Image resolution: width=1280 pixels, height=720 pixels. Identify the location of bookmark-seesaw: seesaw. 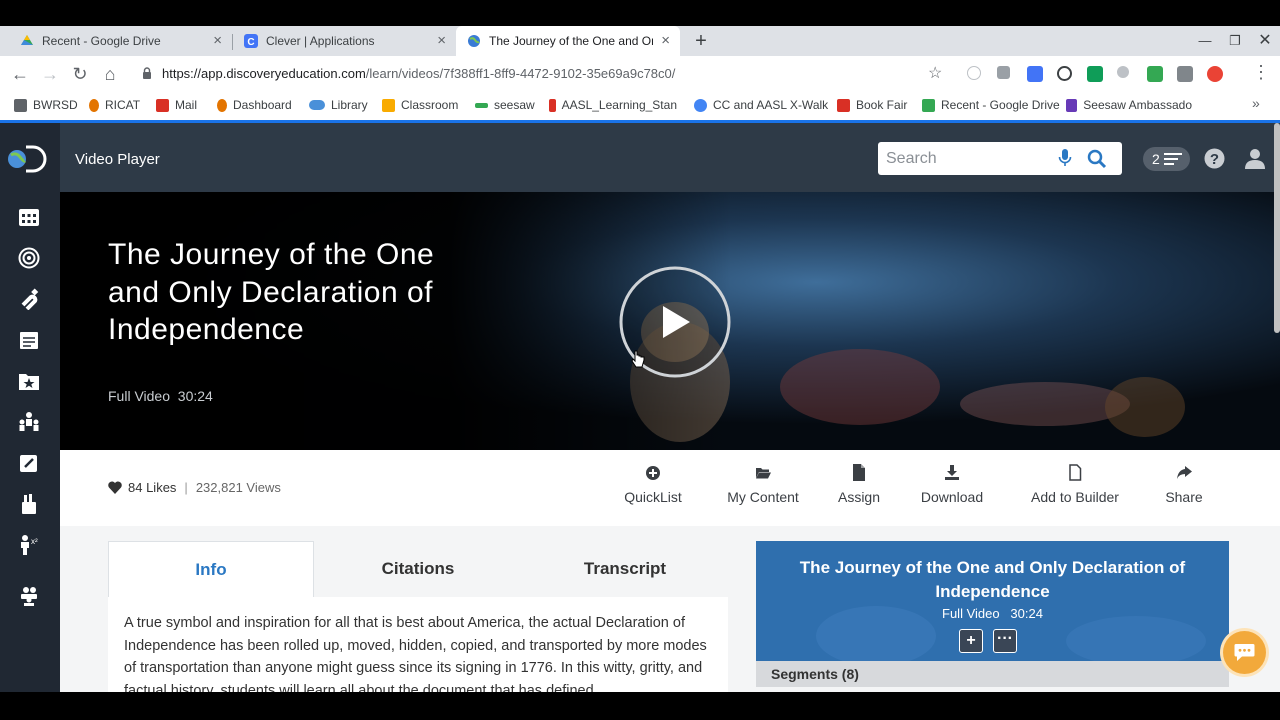
(505, 105).